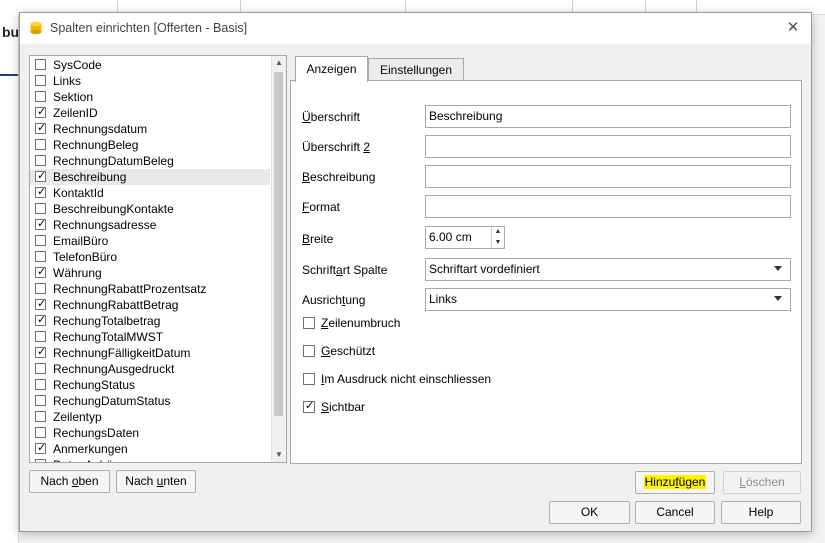 This screenshot has width=825, height=543. Describe the element at coordinates (278, 244) in the screenshot. I see `scrollbar-thumb` at that location.